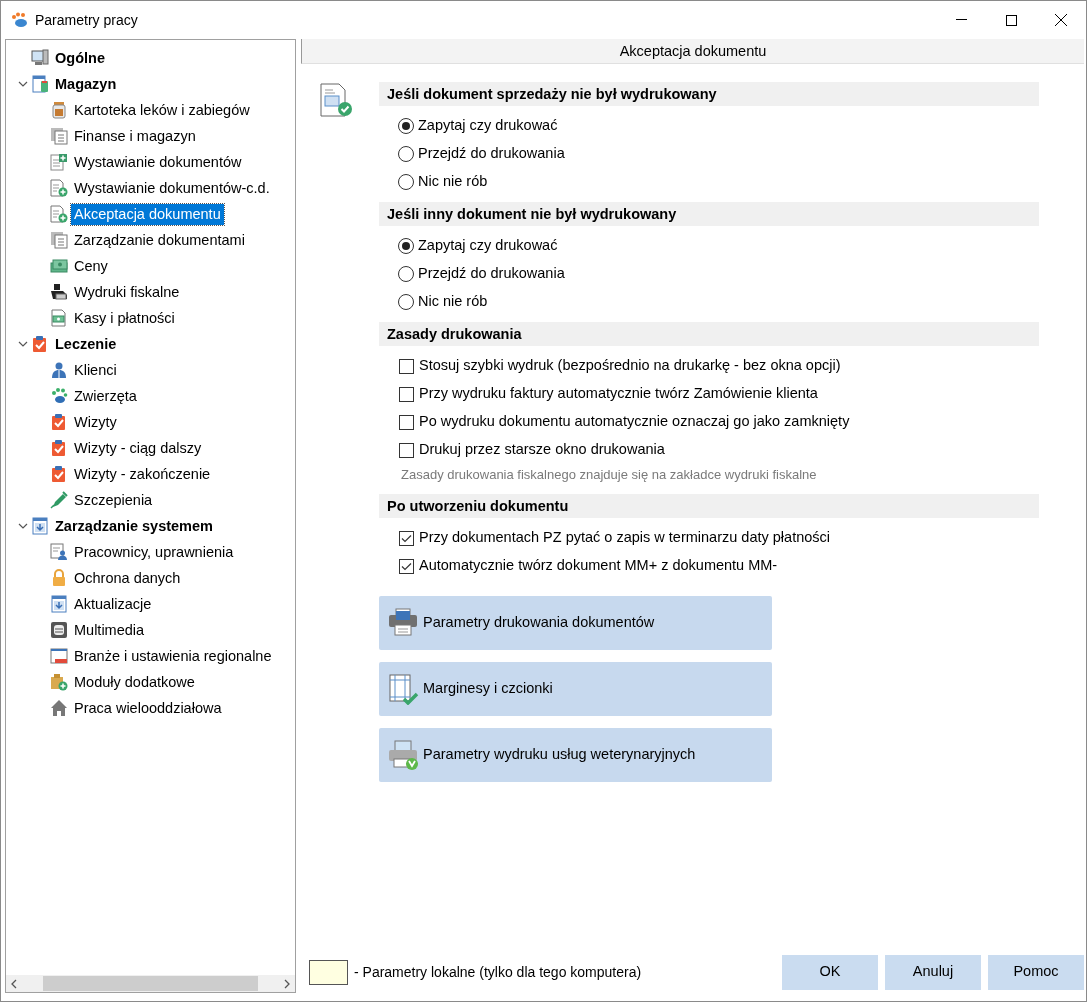 The width and height of the screenshot is (1087, 1002). What do you see at coordinates (14, 983) in the screenshot?
I see `scroll-left-icon` at bounding box center [14, 983].